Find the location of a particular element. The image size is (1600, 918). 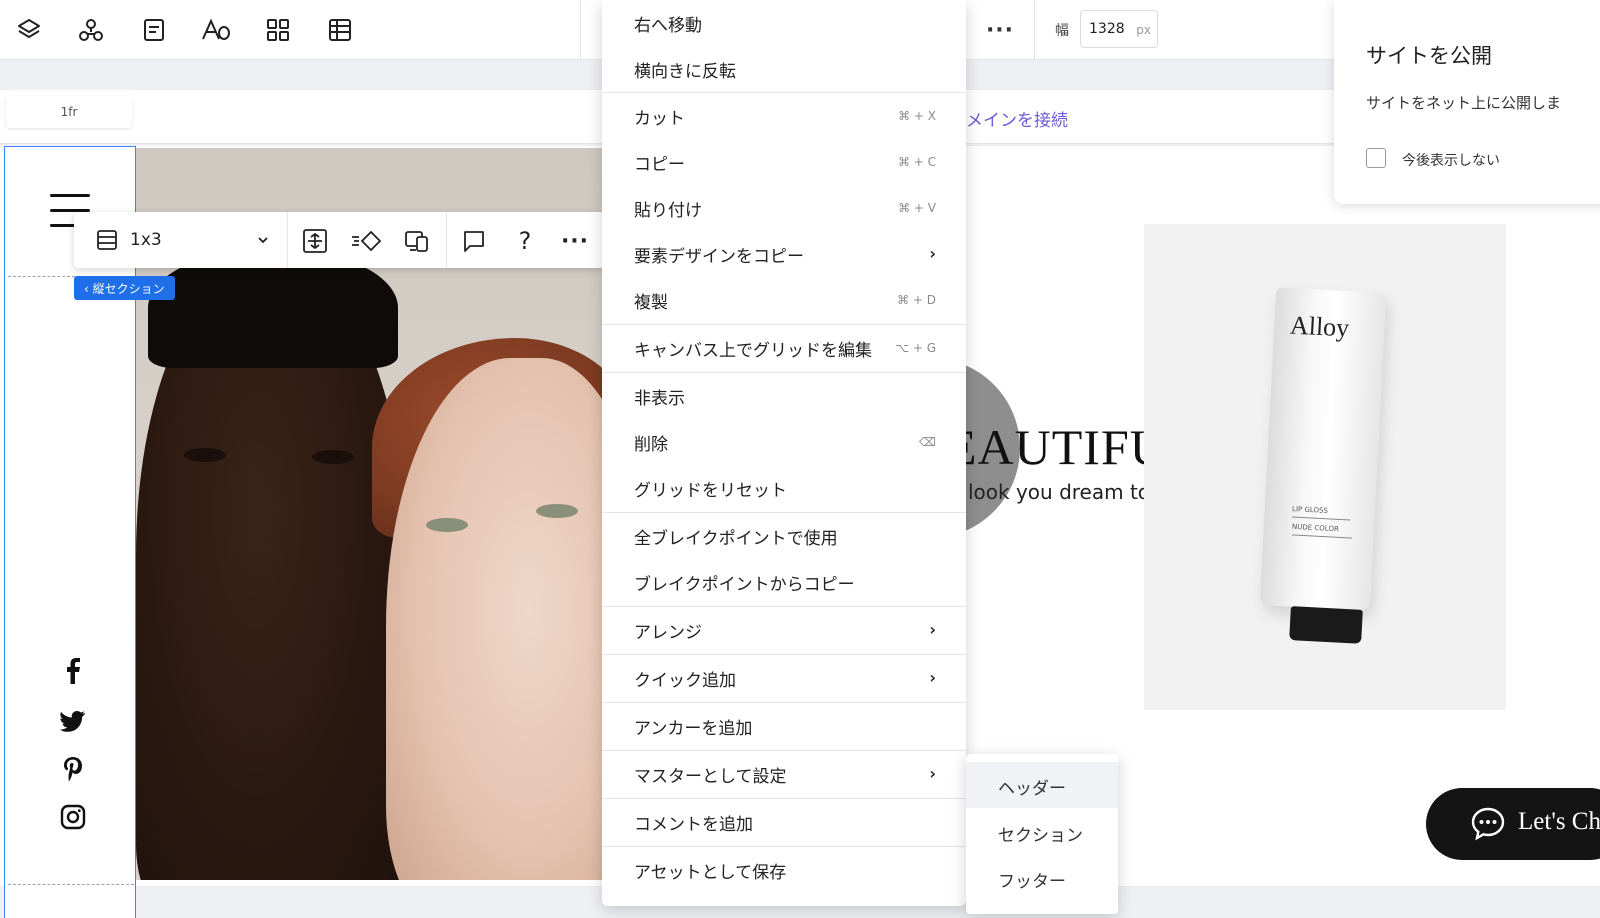

column-size-chip: 1fr is located at coordinates (69, 112).